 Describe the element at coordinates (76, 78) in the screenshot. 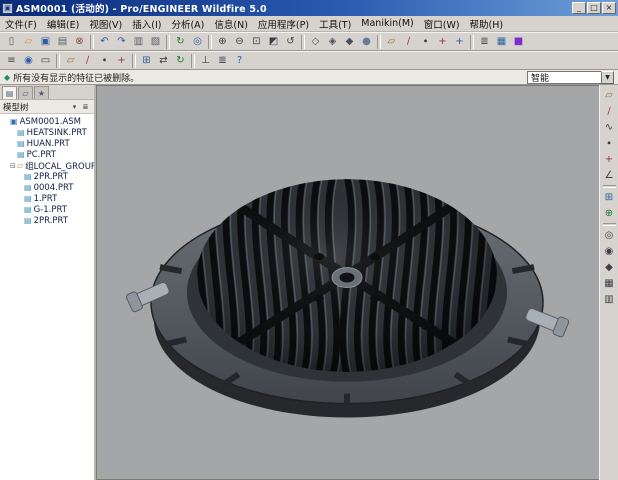

I see `message-text: 所有没有显示的特征已被删除。` at that location.